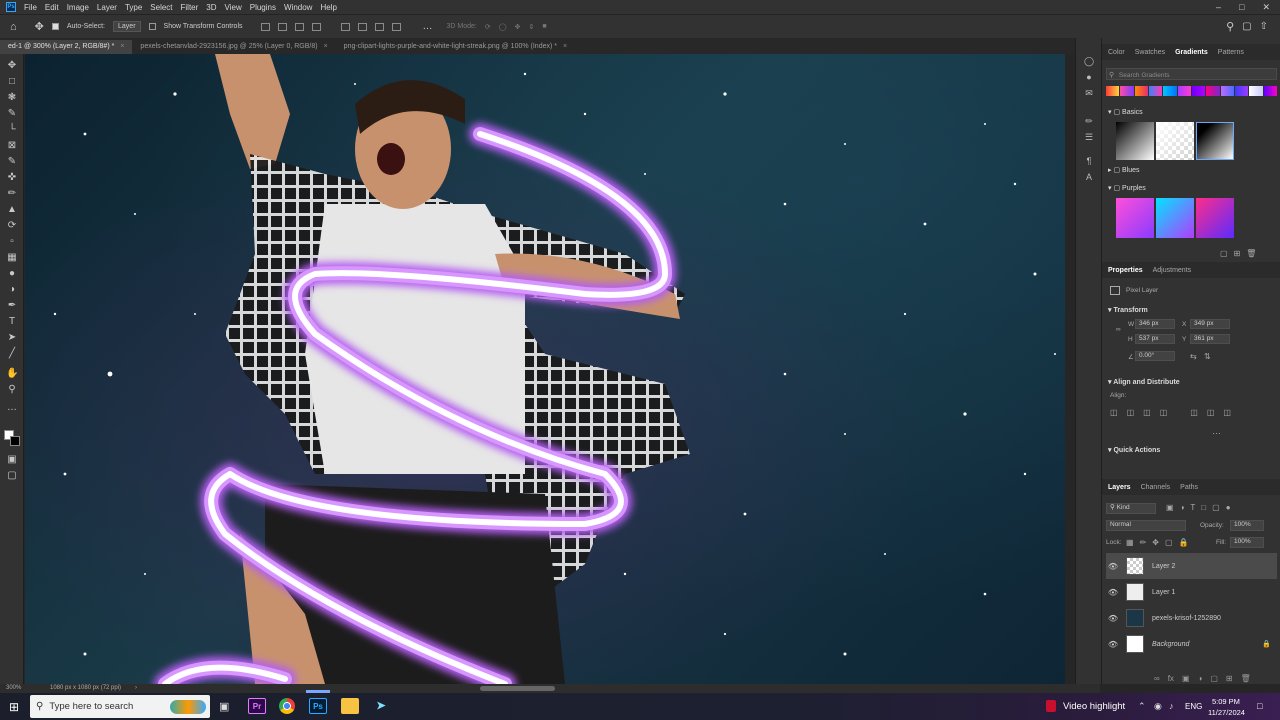 The width and height of the screenshot is (1280, 720). What do you see at coordinates (1089, 177) in the screenshot?
I see `character-icon: A` at bounding box center [1089, 177].